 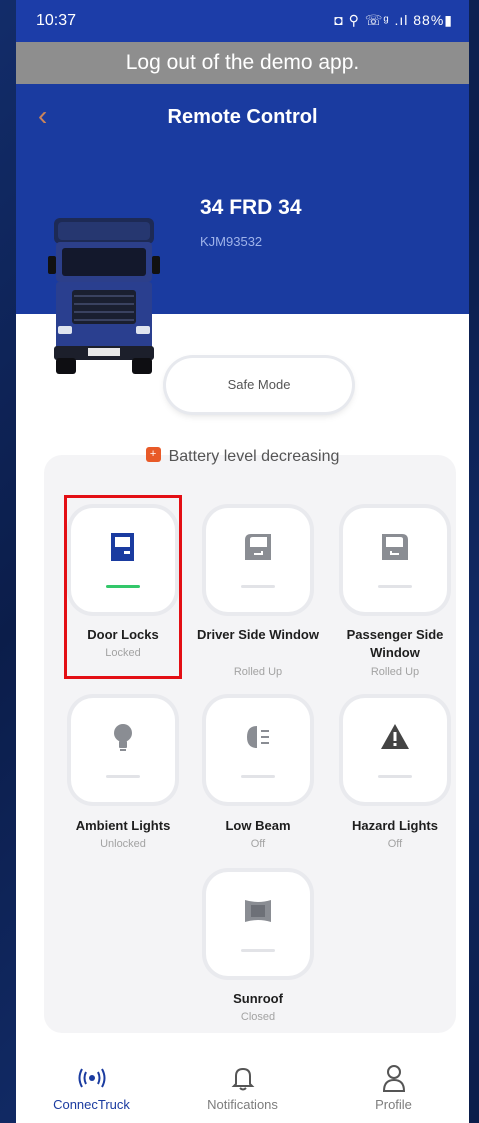 I want to click on low-beam-card, so click(x=258, y=750).